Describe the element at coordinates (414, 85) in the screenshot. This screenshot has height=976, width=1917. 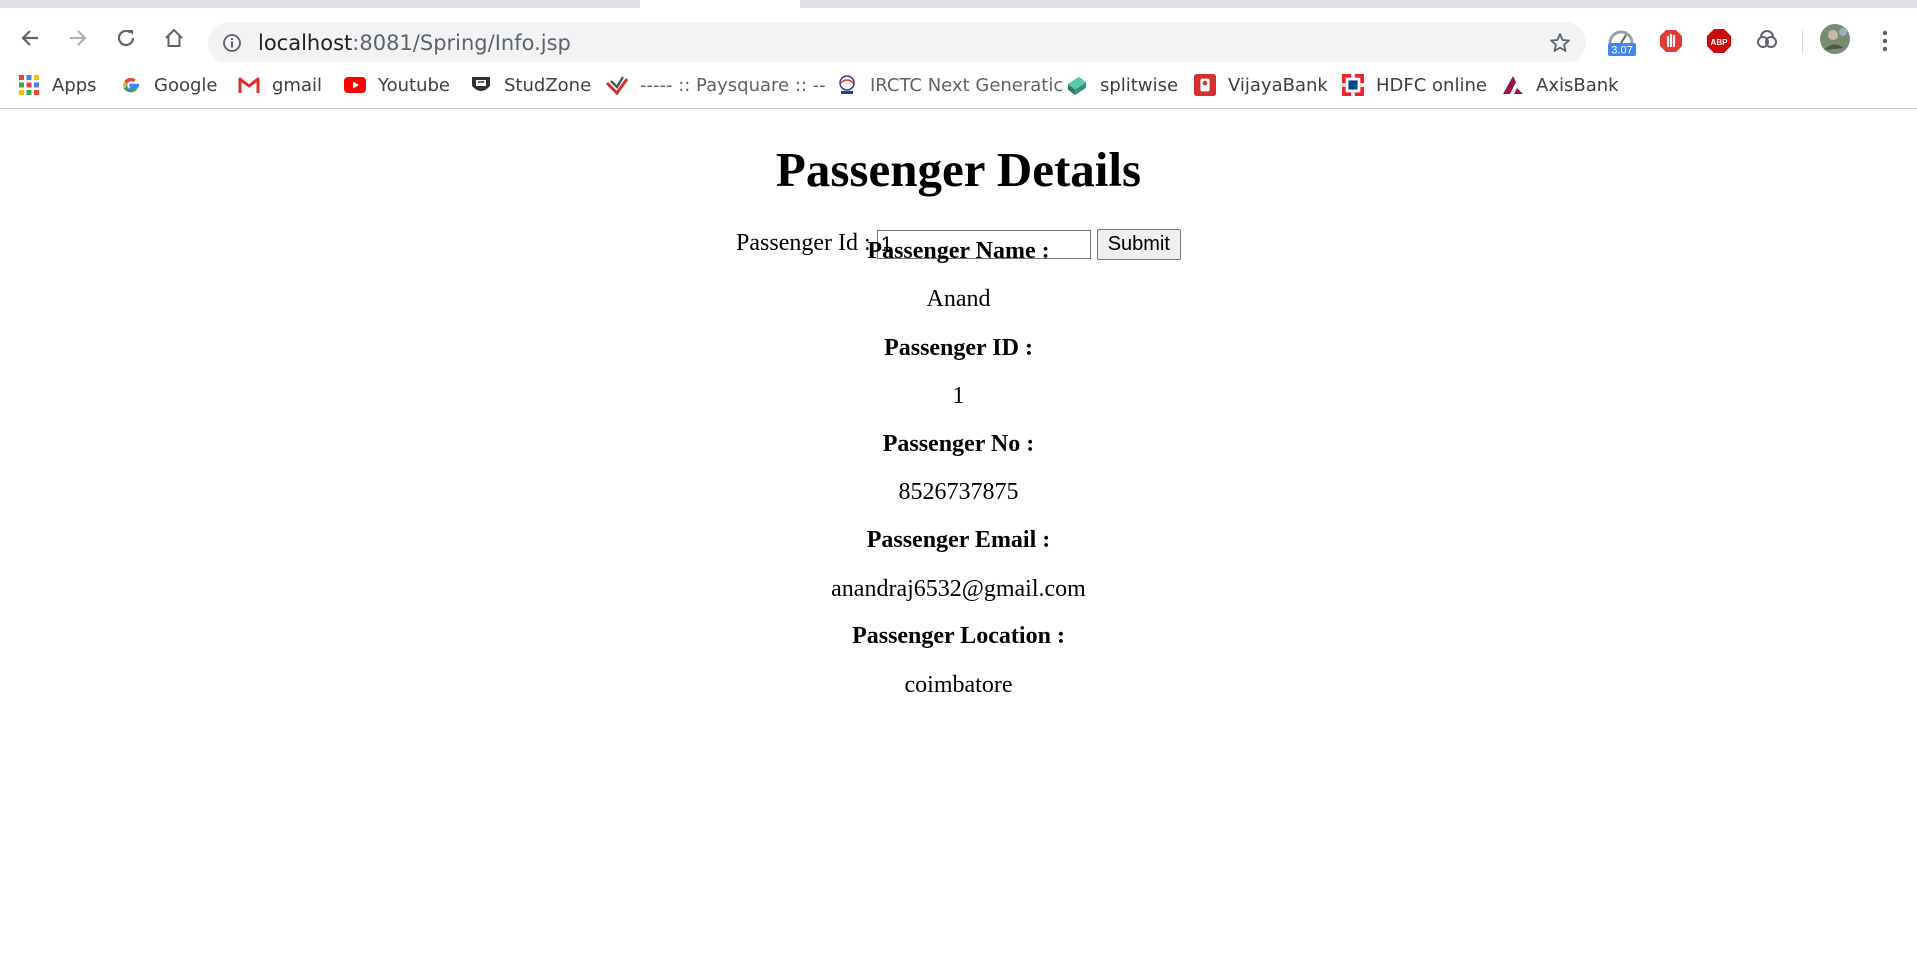
I see `bookmark-label: Youtube` at that location.